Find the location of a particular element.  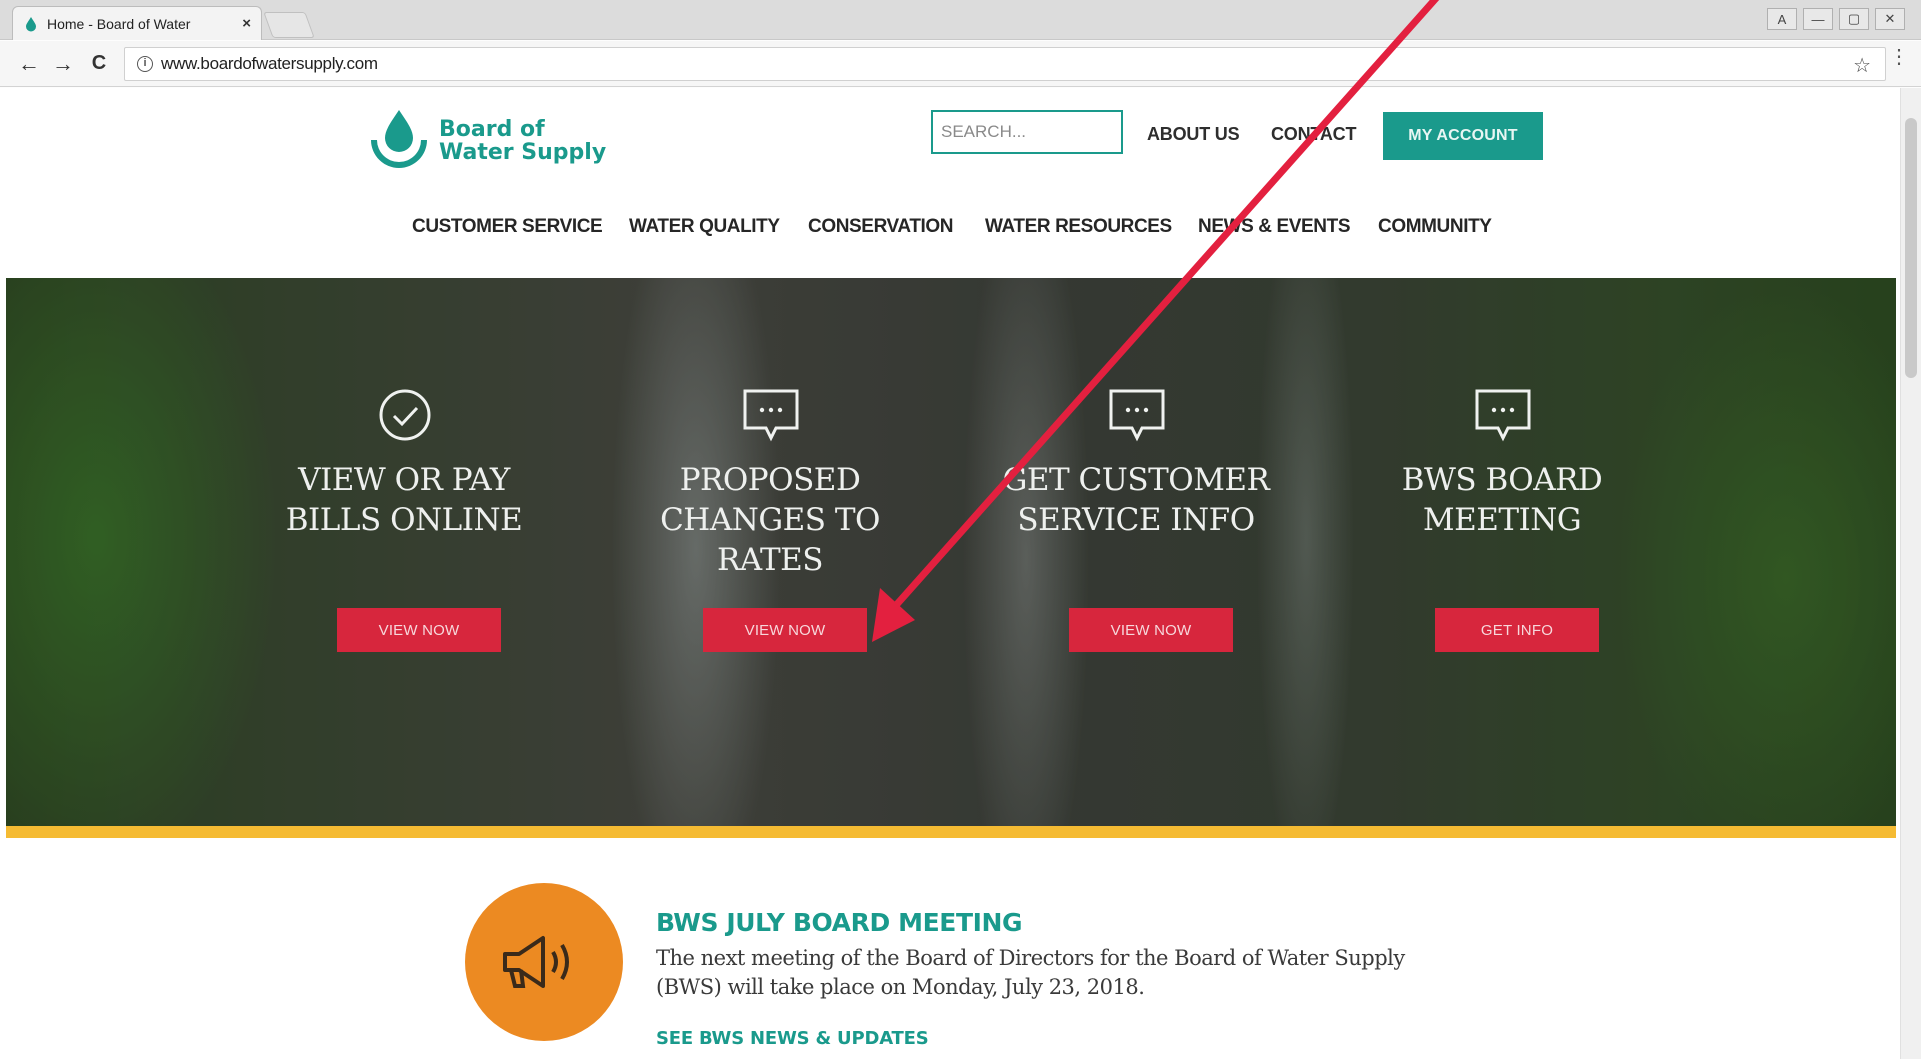

nav-water-quality: WATER QUALITY is located at coordinates (704, 227).